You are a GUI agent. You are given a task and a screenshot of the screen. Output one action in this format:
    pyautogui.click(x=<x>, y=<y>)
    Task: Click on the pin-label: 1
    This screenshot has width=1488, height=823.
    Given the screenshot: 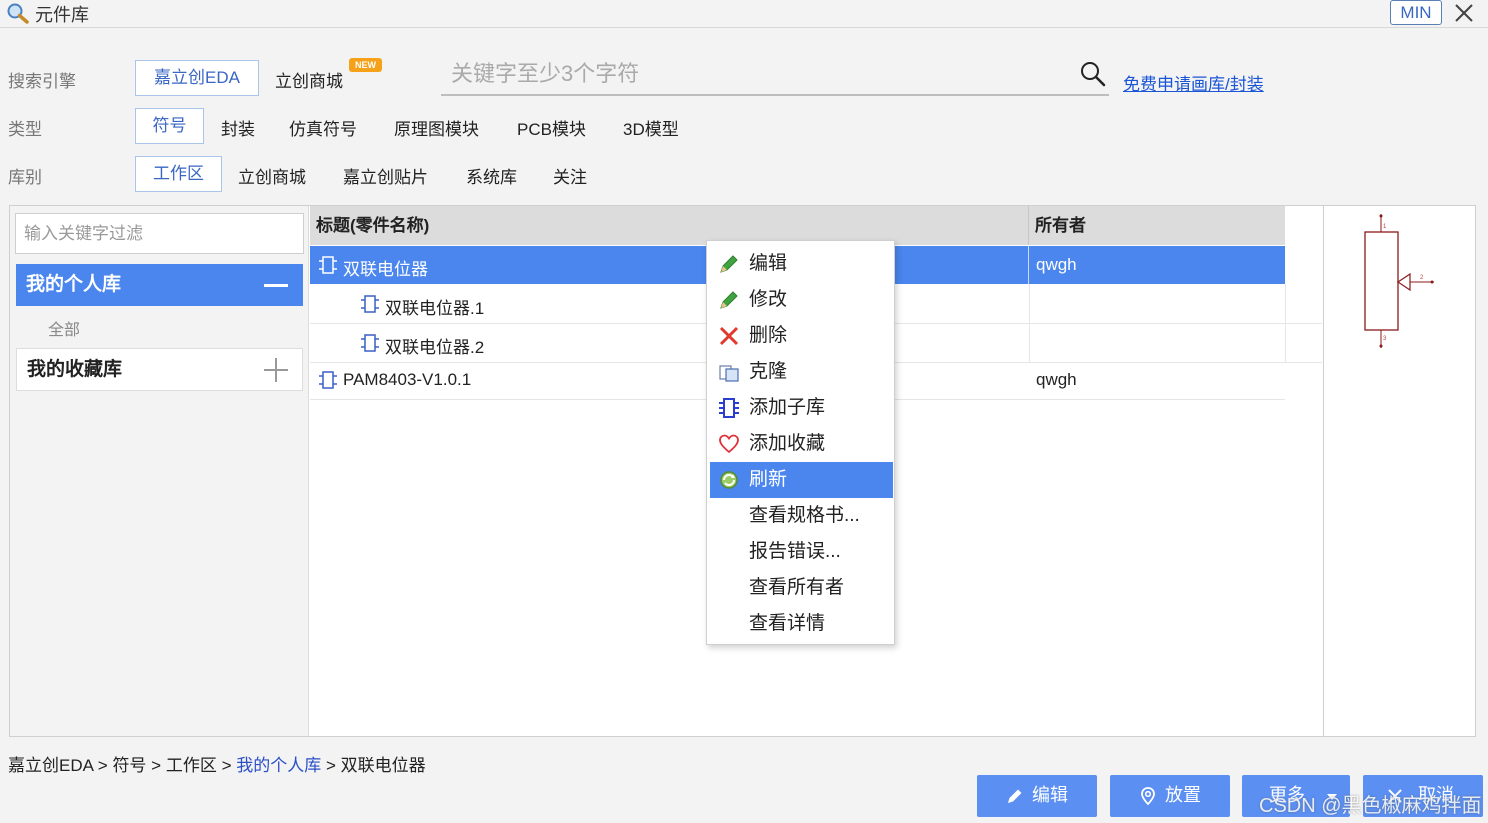 What is the action you would take?
    pyautogui.click(x=1385, y=227)
    